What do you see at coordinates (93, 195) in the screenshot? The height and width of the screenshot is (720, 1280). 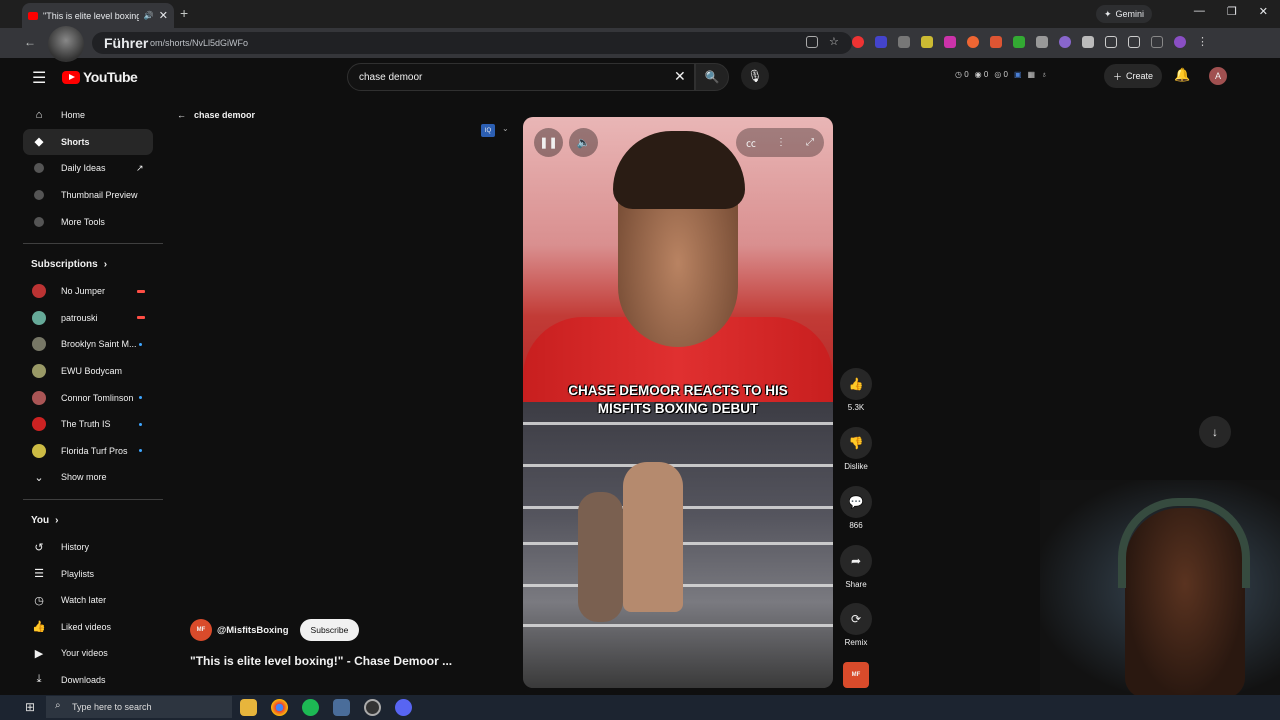 I see `sidebar-item-thumbnail-preview: Thumbnail Preview` at bounding box center [93, 195].